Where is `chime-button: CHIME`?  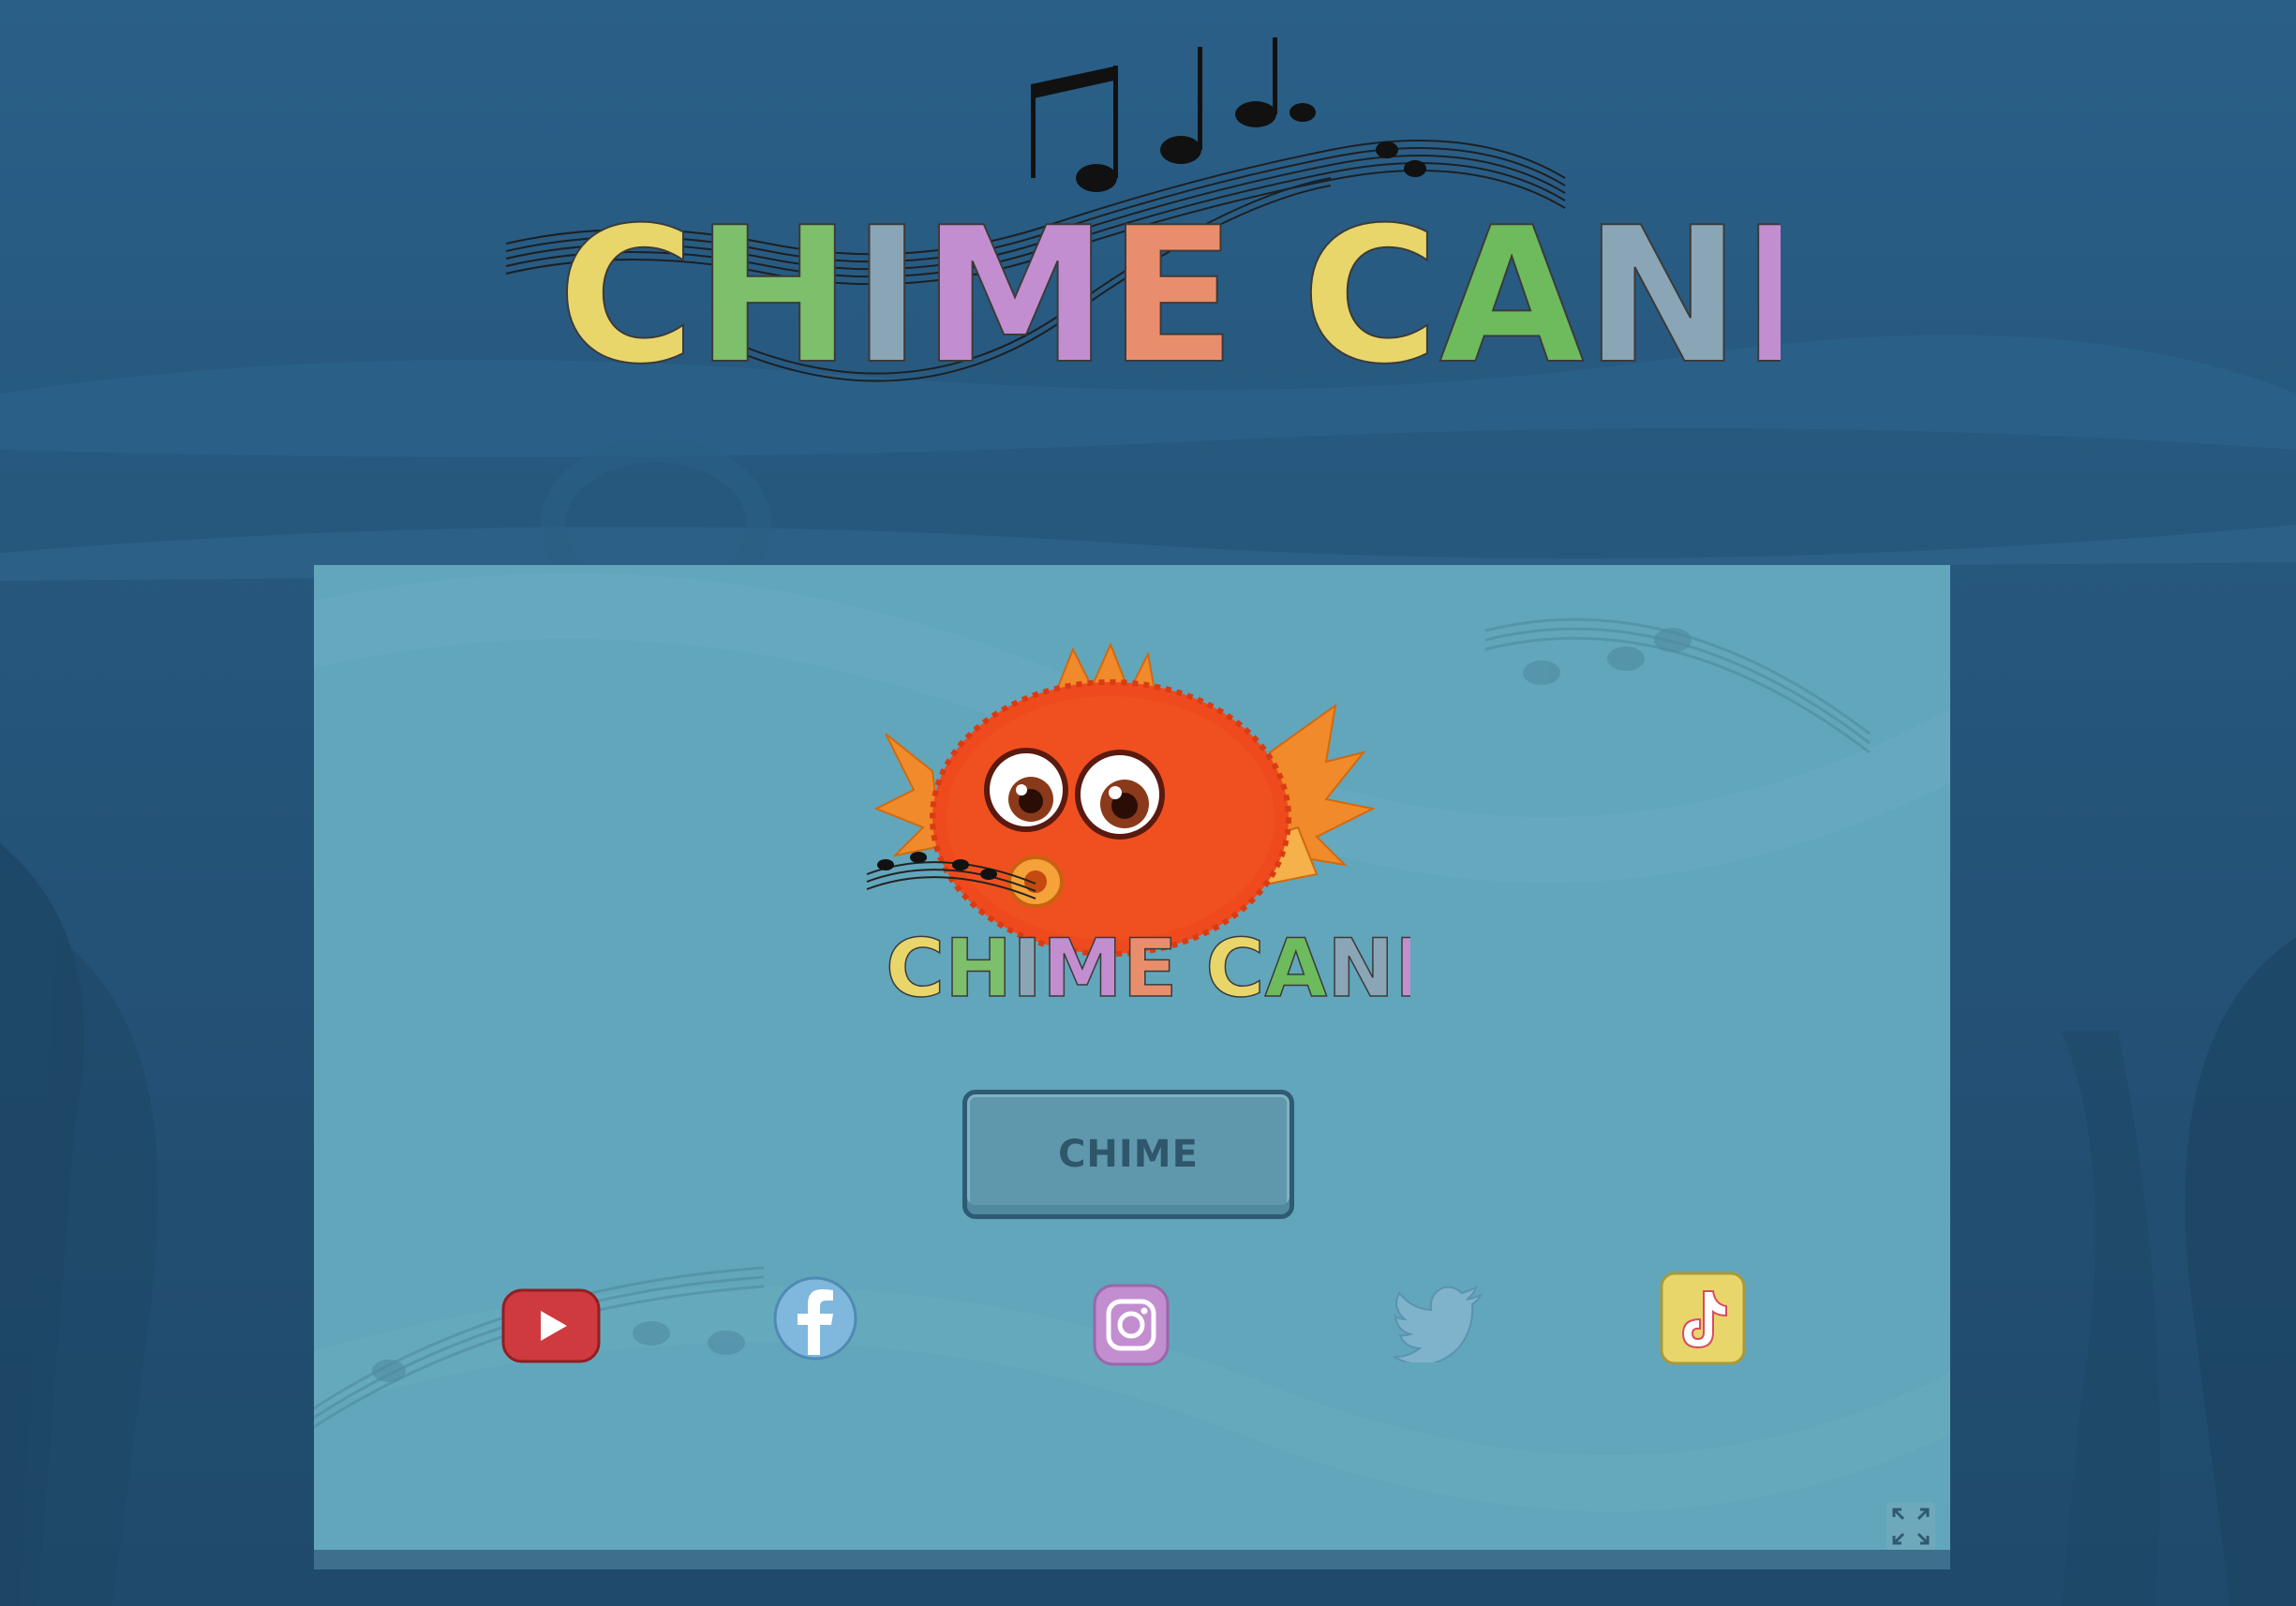 chime-button: CHIME is located at coordinates (1128, 1154).